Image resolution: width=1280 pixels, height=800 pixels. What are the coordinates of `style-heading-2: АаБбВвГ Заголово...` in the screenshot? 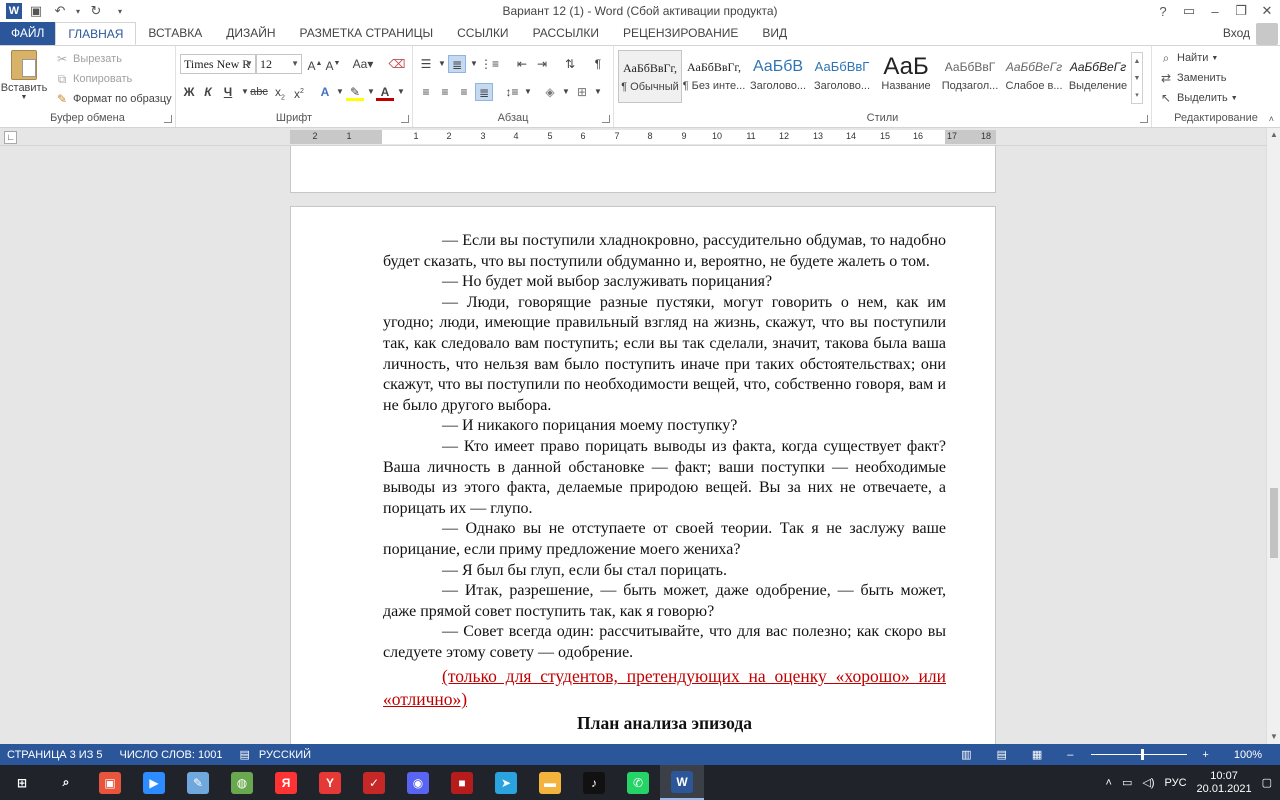 It's located at (842, 76).